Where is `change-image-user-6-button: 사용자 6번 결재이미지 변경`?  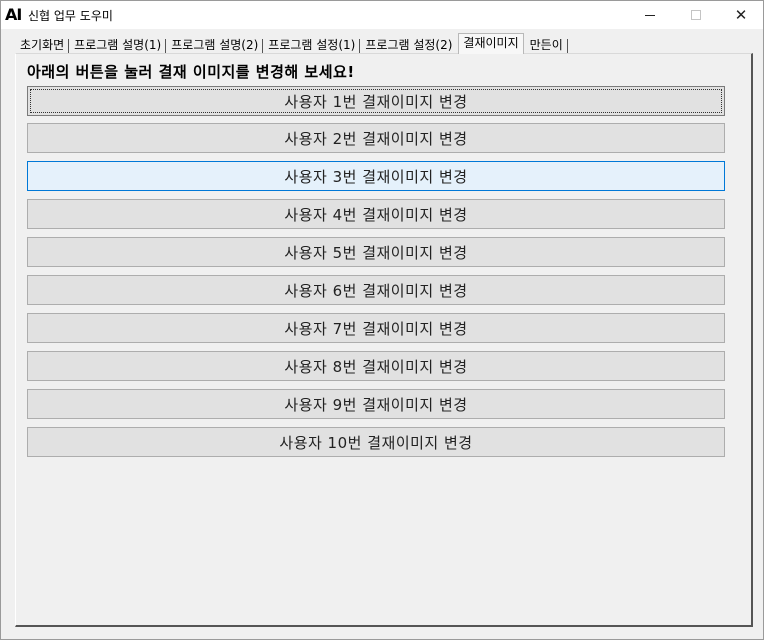 change-image-user-6-button: 사용자 6번 결재이미지 변경 is located at coordinates (376, 290).